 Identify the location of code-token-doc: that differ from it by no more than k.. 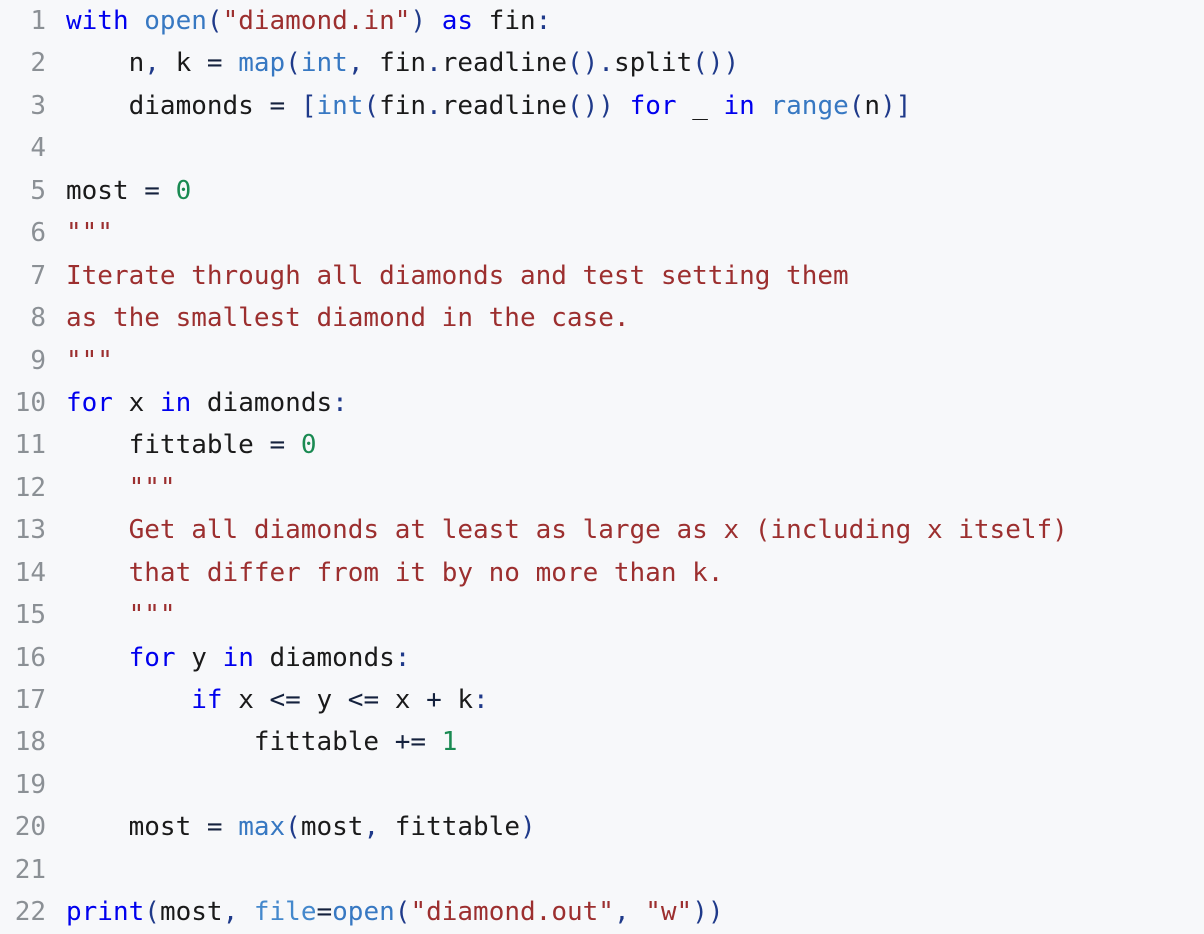
(426, 572).